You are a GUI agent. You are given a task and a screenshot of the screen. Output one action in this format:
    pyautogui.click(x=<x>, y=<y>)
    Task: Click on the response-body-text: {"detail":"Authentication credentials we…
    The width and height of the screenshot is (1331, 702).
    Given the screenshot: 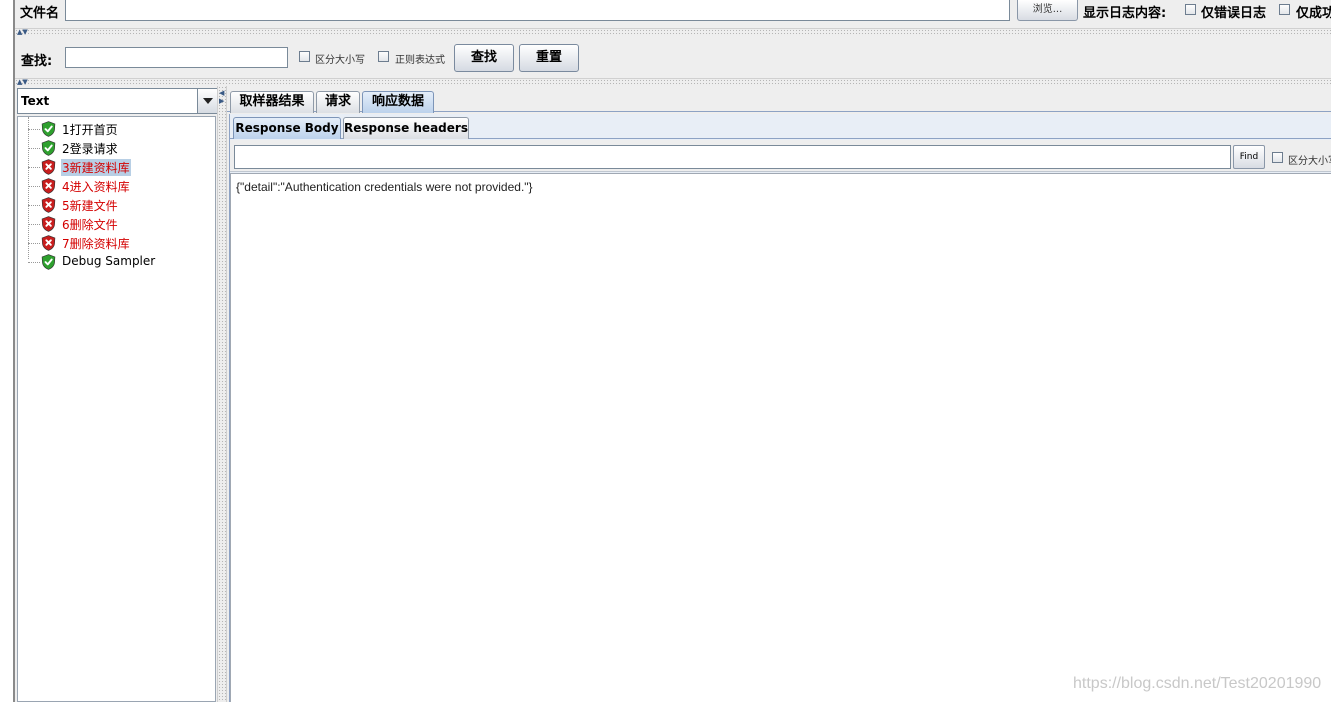 What is the action you would take?
    pyautogui.click(x=384, y=187)
    